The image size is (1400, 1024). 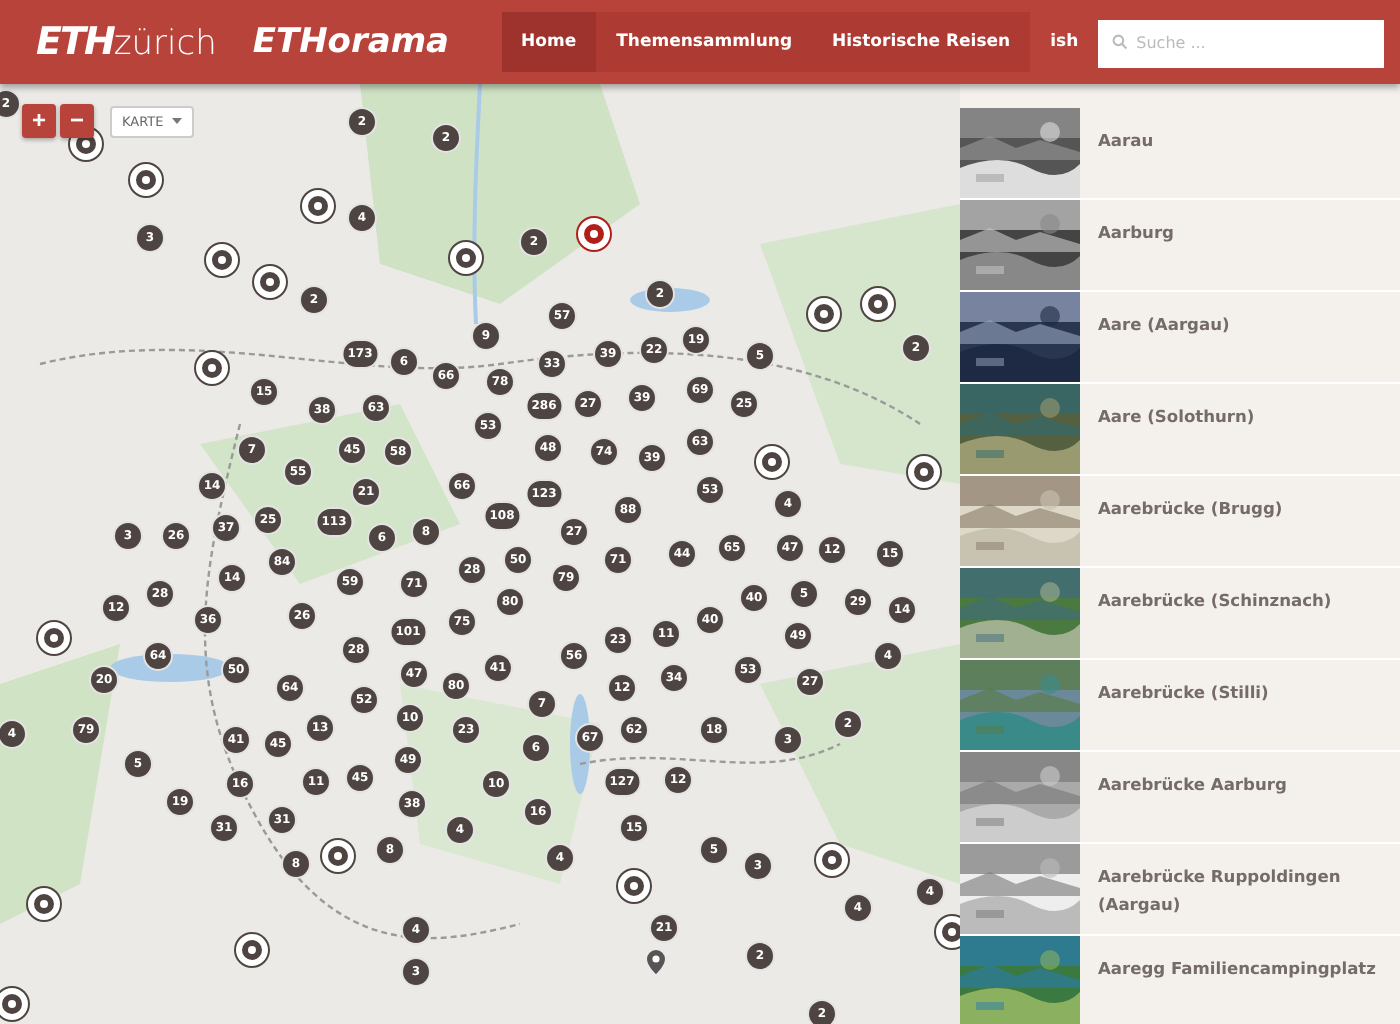 I want to click on place-title: Aare (Solothurn), so click(x=1176, y=417).